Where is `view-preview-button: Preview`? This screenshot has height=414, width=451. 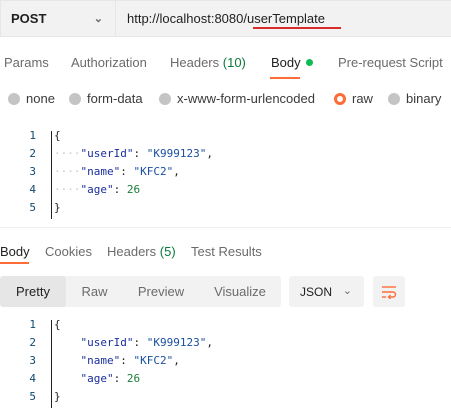 view-preview-button: Preview is located at coordinates (161, 291).